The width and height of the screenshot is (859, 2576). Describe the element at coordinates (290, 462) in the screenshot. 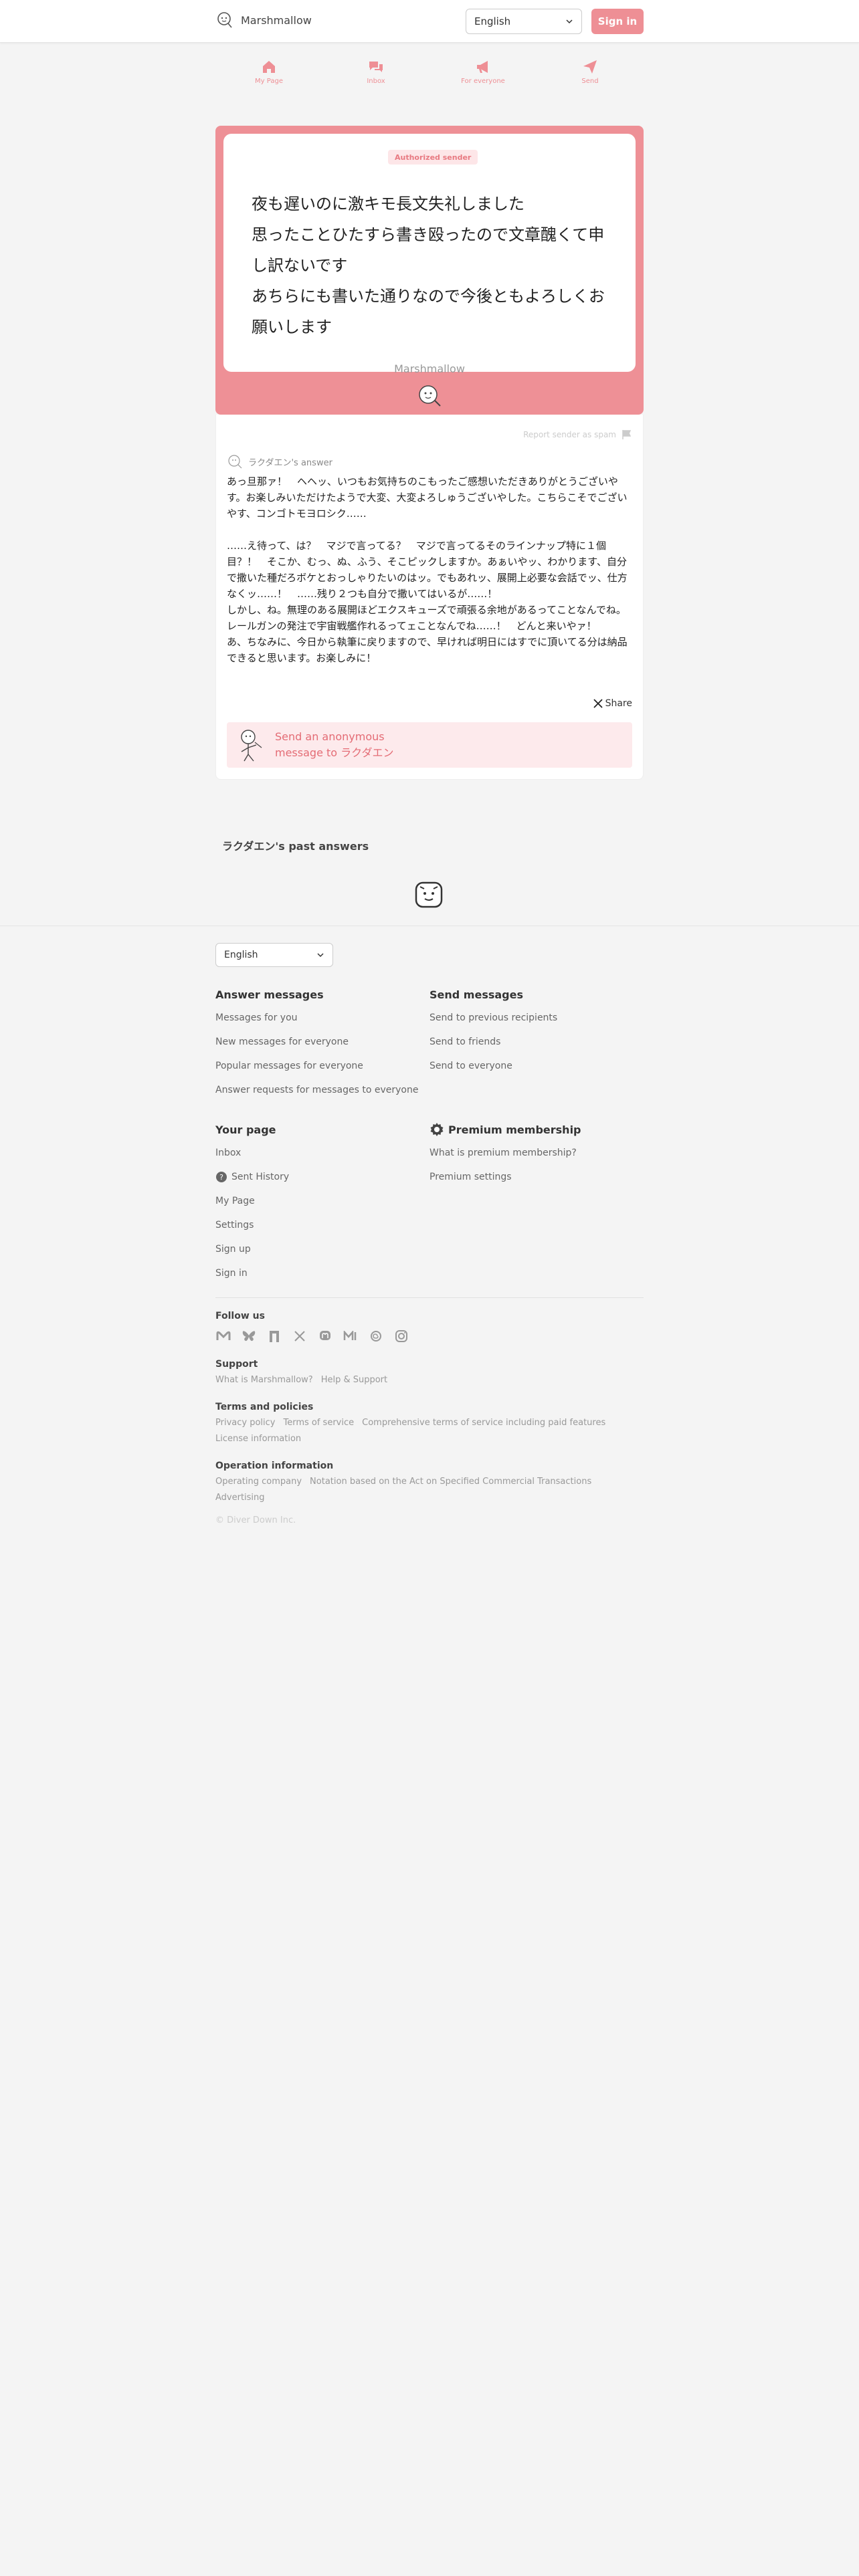

I see `answerer-label: ラクダエン's answer` at that location.